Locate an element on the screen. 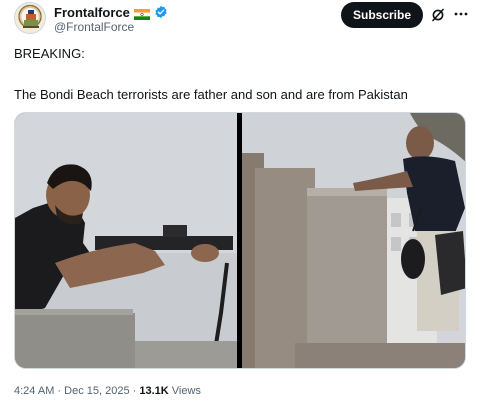  more-options-icon is located at coordinates (461, 14).